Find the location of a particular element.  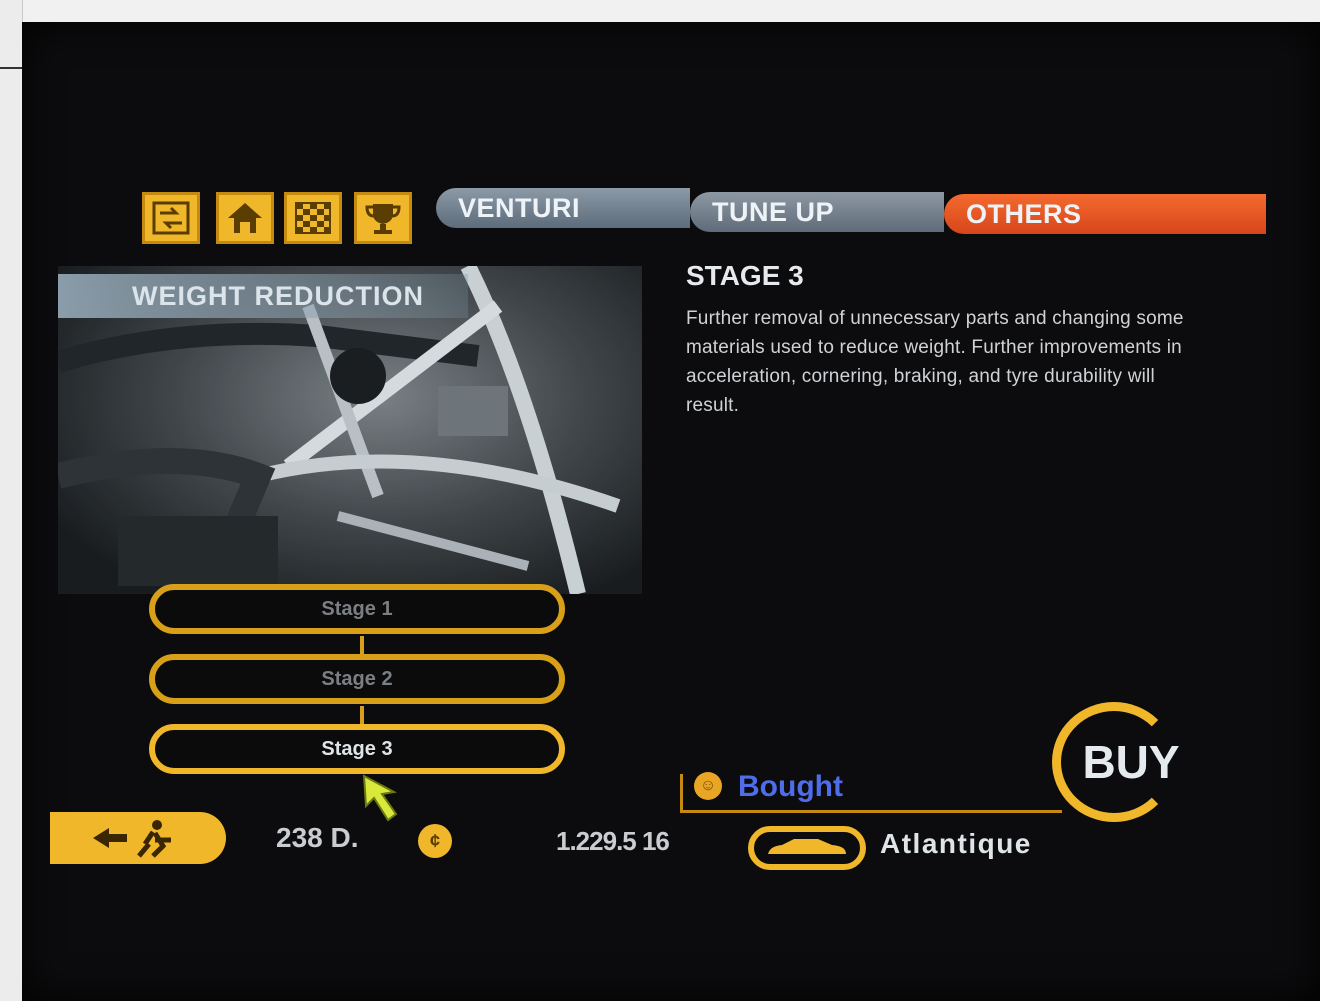

stage-2-label: Stage 2 is located at coordinates (357, 678).